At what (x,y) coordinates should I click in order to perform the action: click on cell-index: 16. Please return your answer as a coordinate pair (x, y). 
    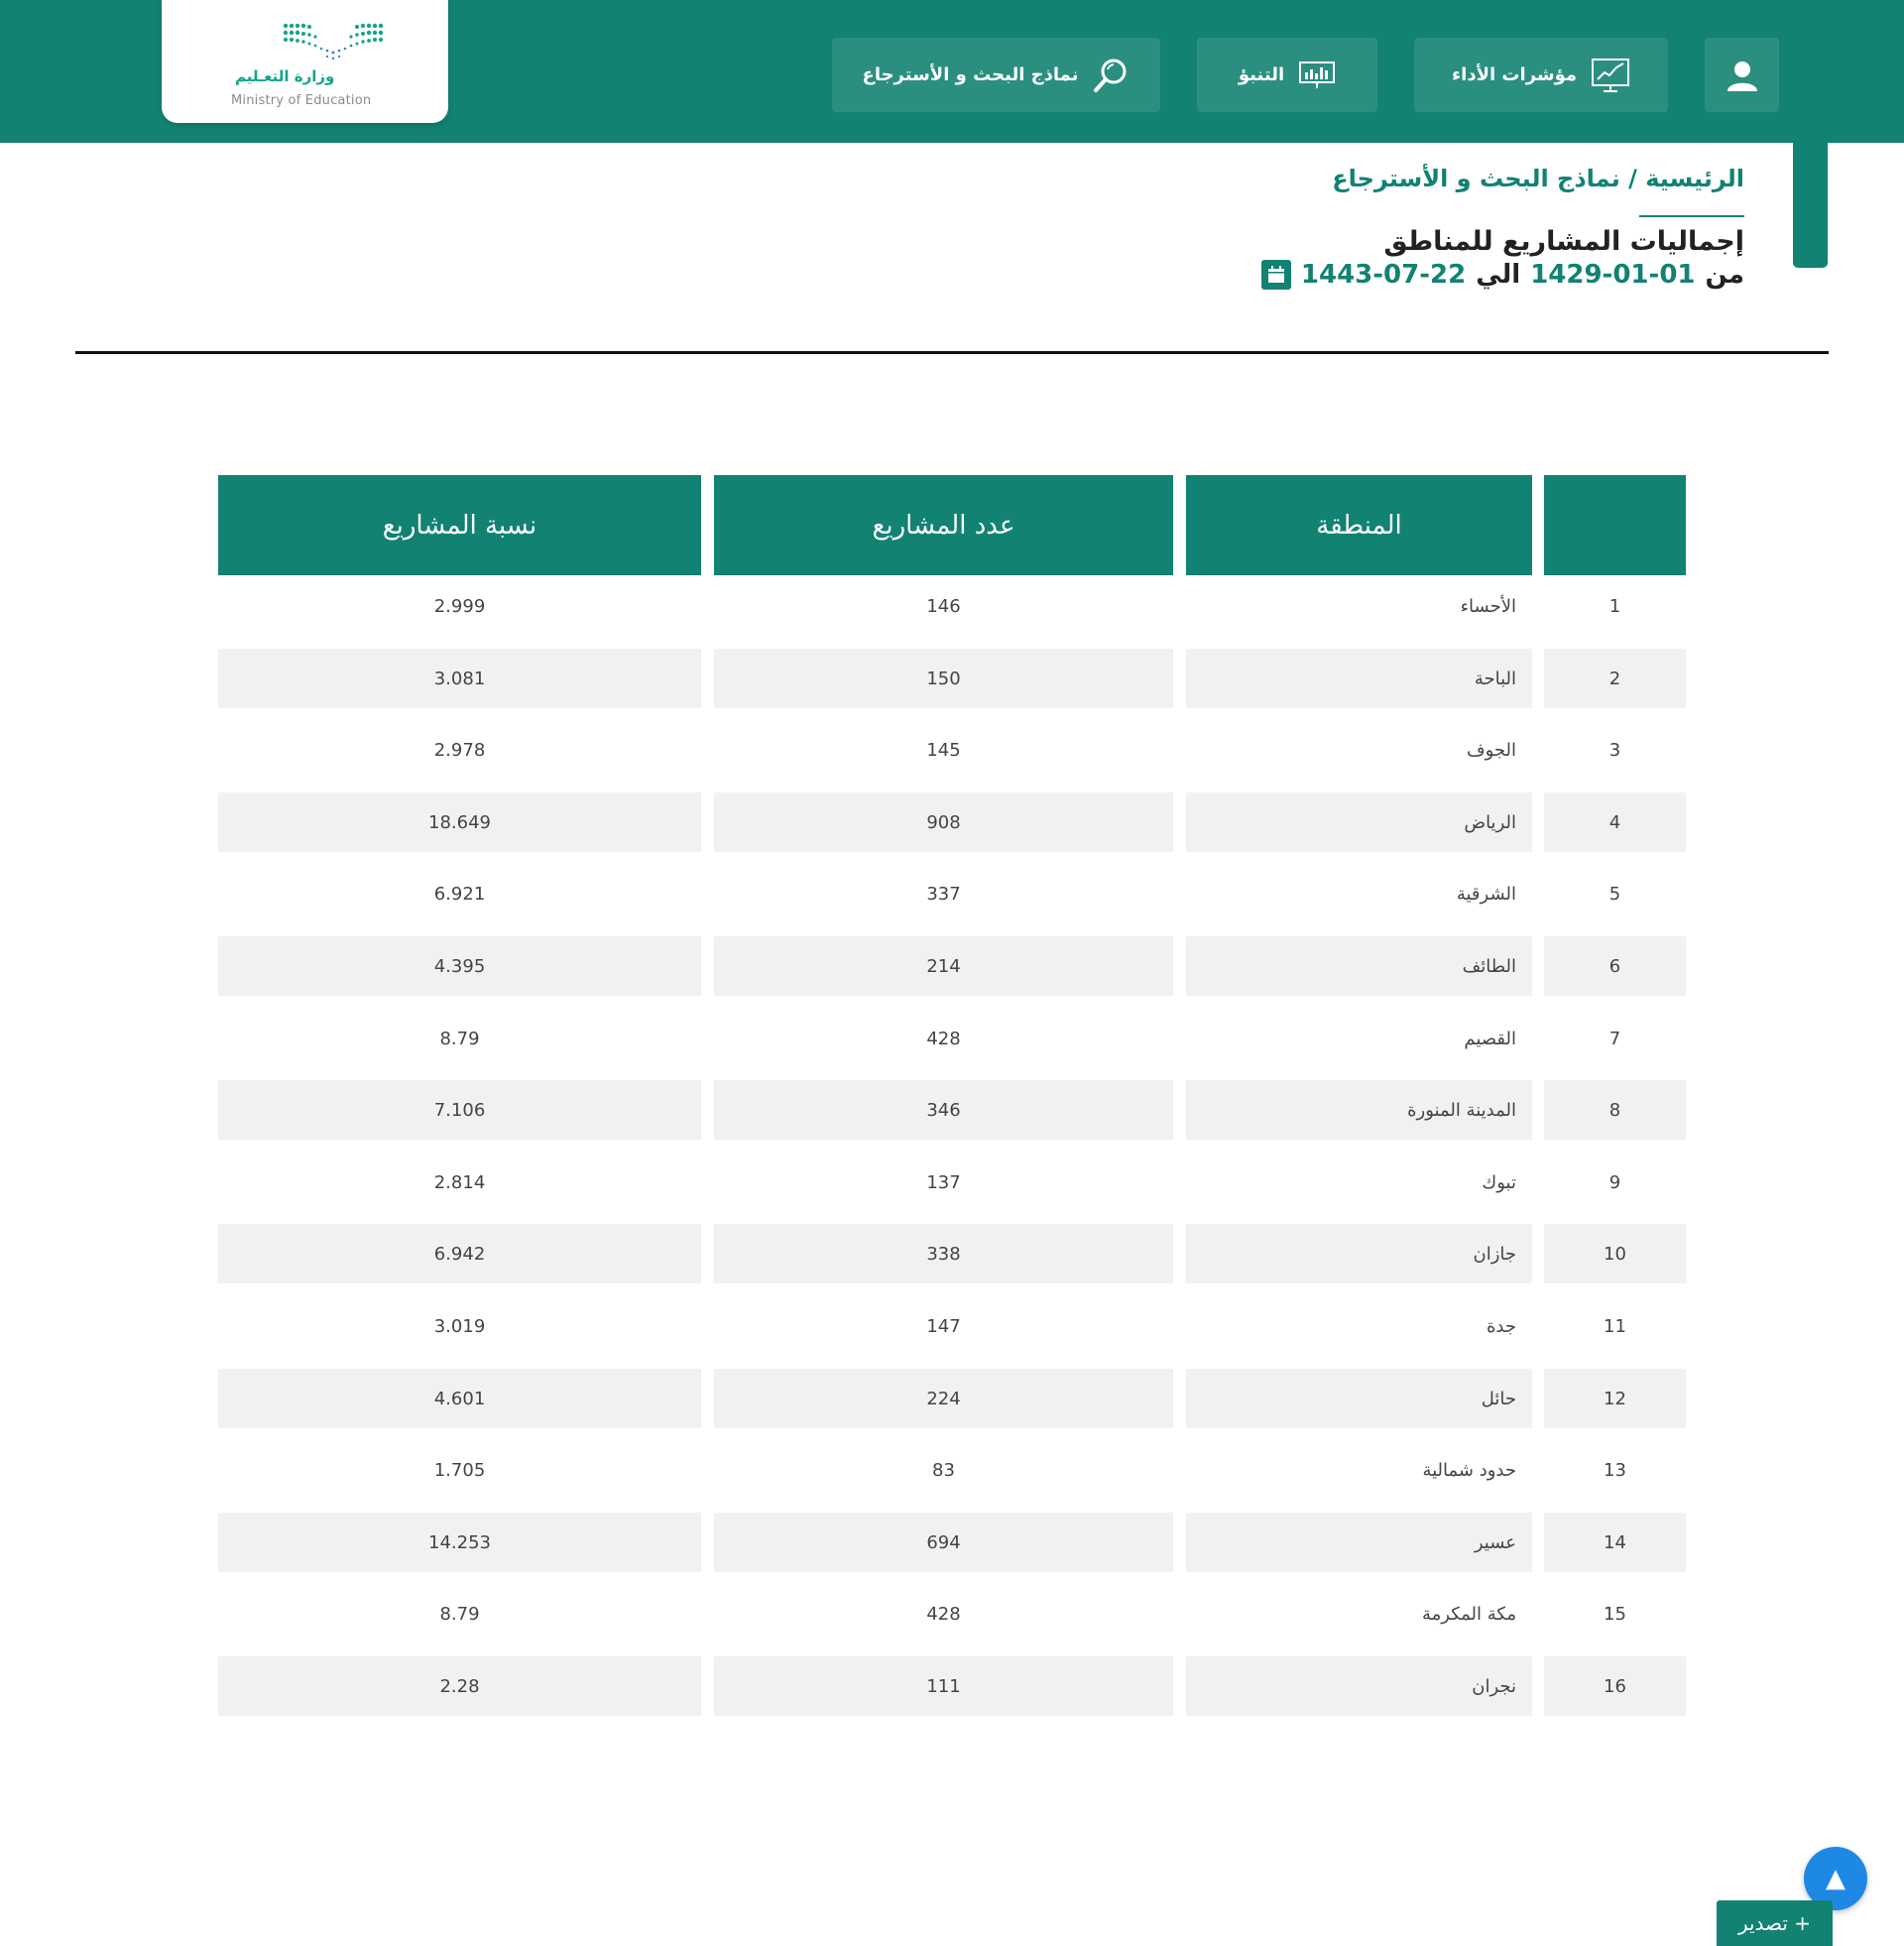
    Looking at the image, I should click on (1615, 1686).